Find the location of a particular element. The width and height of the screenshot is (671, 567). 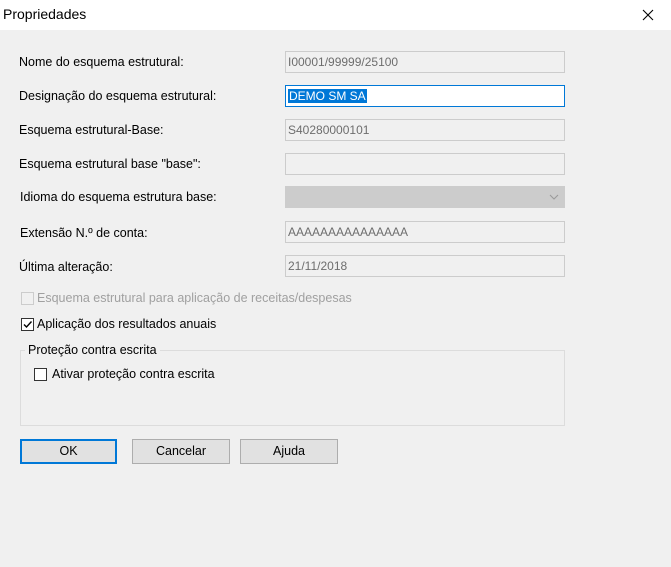

idioma-label: Idioma do esquema estrutura base: is located at coordinates (118, 197).